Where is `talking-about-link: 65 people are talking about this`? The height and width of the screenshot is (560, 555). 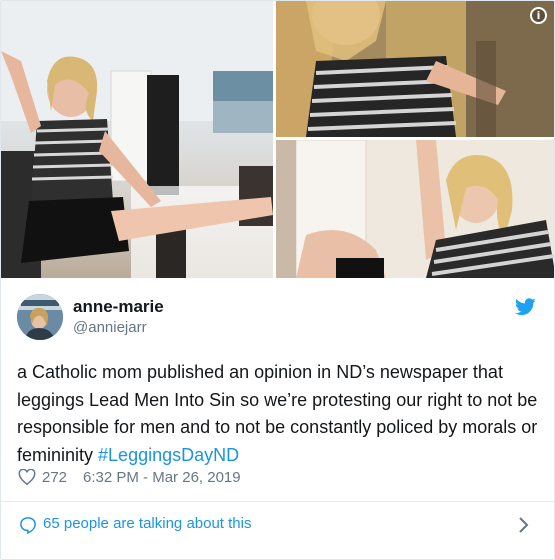
talking-about-link: 65 people are talking about this is located at coordinates (147, 523).